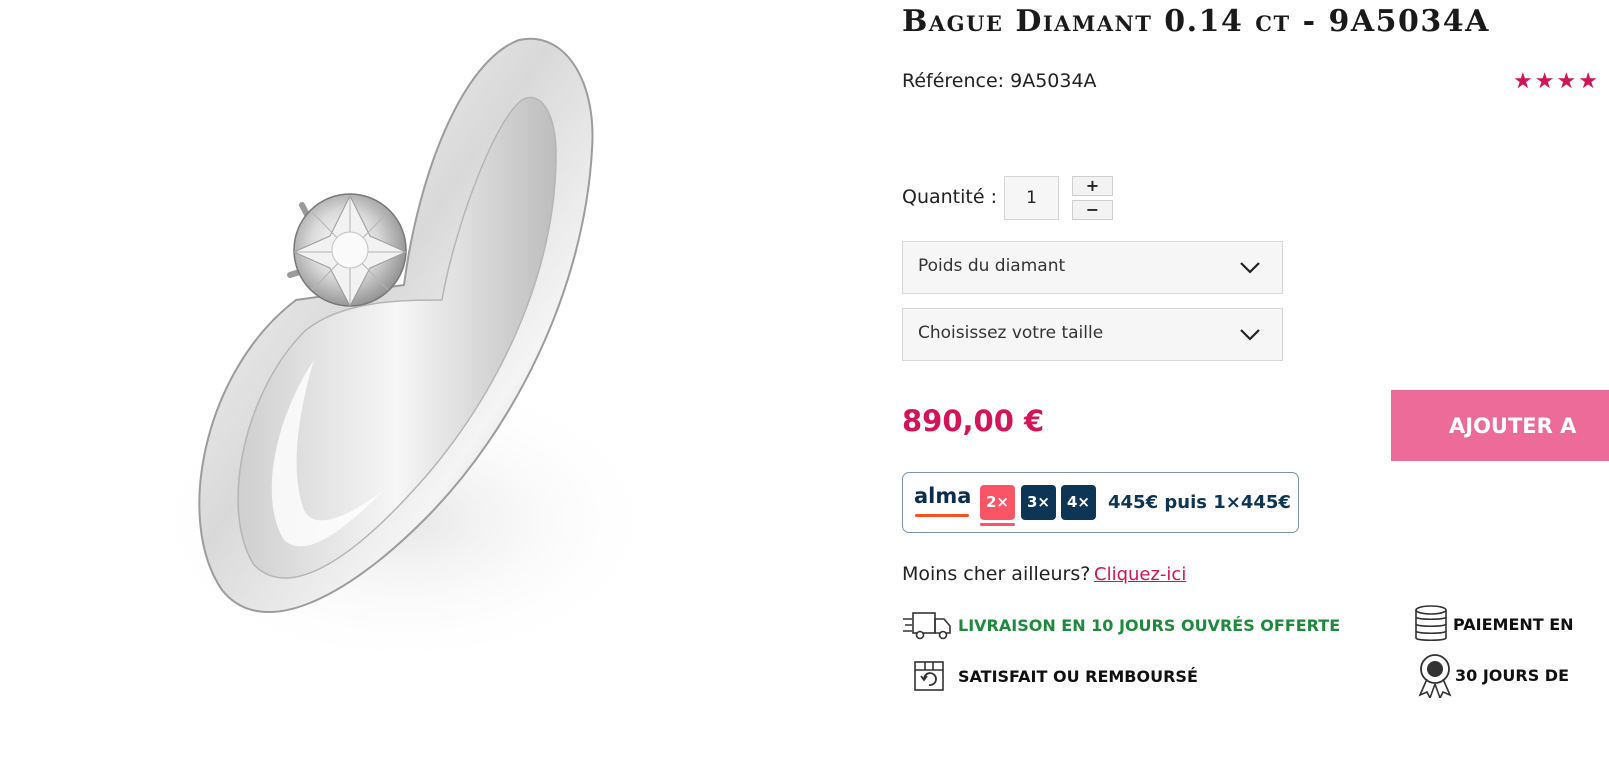 The width and height of the screenshot is (1609, 779). I want to click on quantity-decrease-button: −, so click(1092, 210).